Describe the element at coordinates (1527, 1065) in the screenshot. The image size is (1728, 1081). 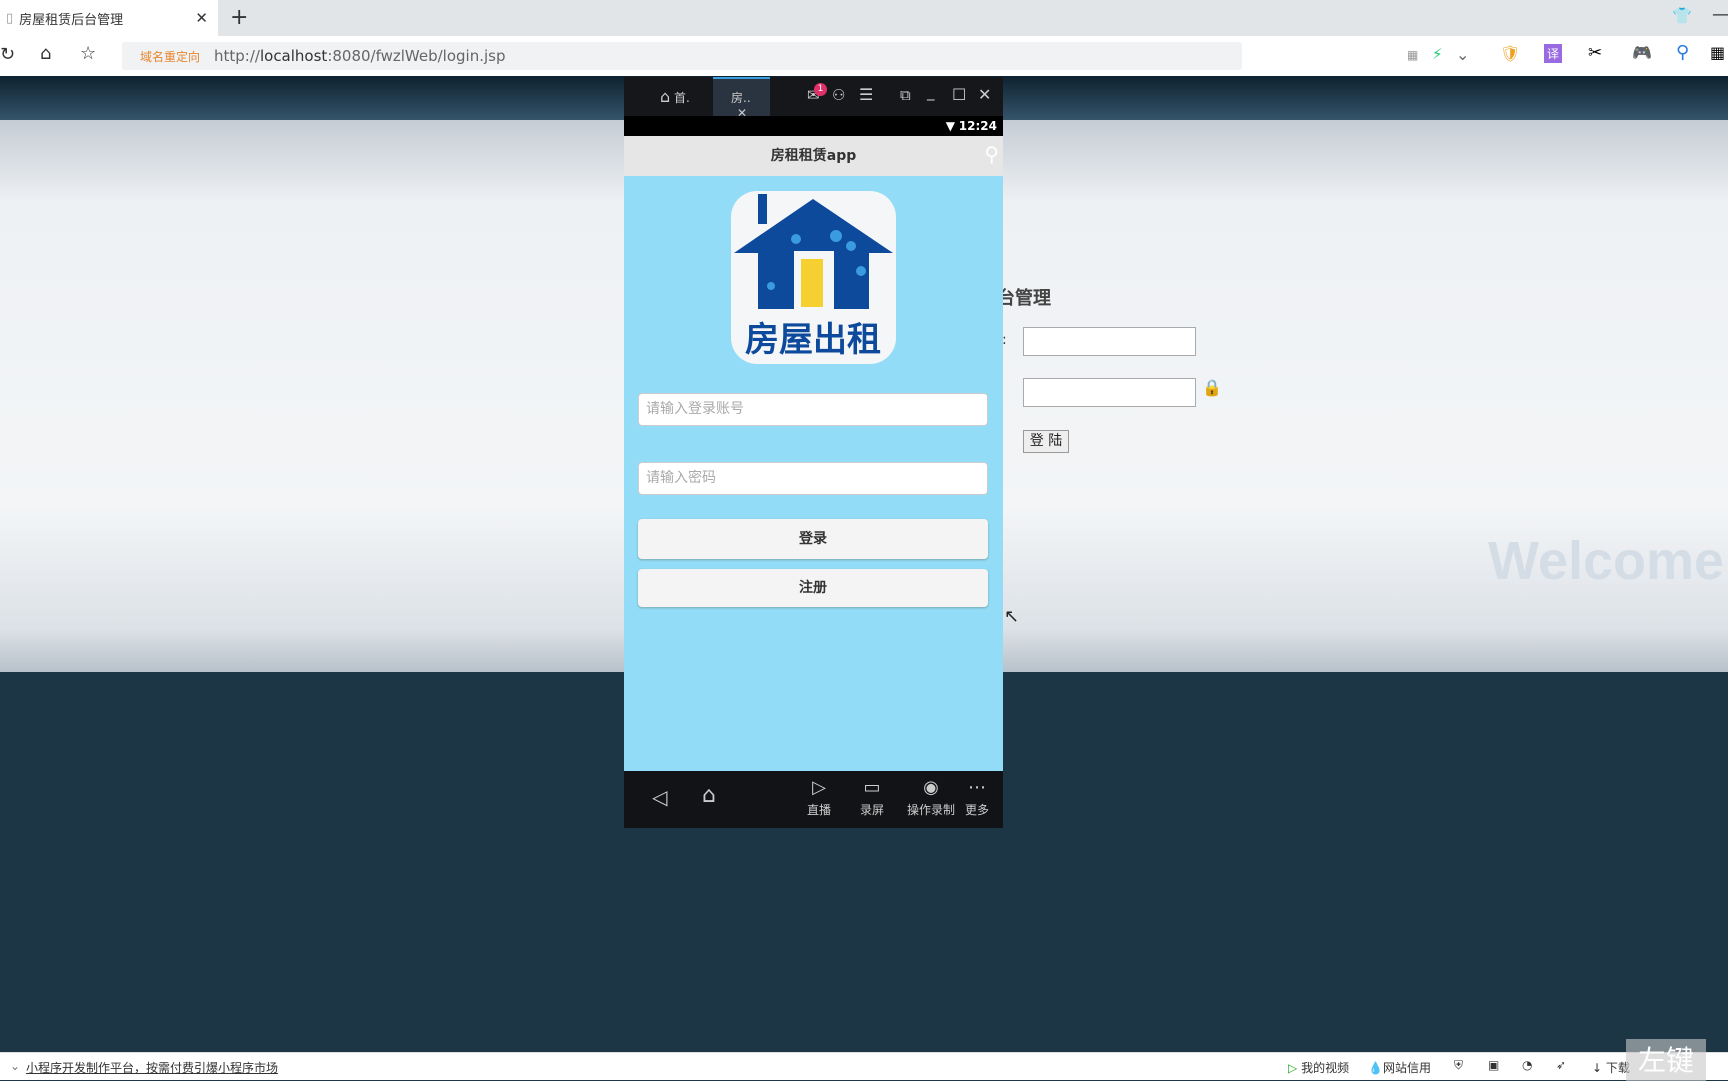
I see `speed-icon: ◔` at that location.